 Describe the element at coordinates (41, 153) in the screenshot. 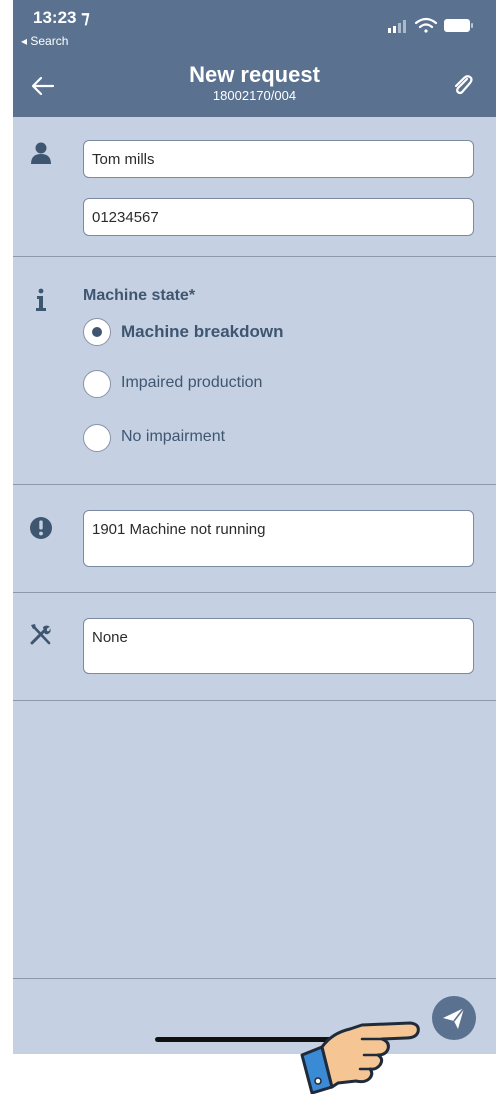

I see `person-icon` at that location.